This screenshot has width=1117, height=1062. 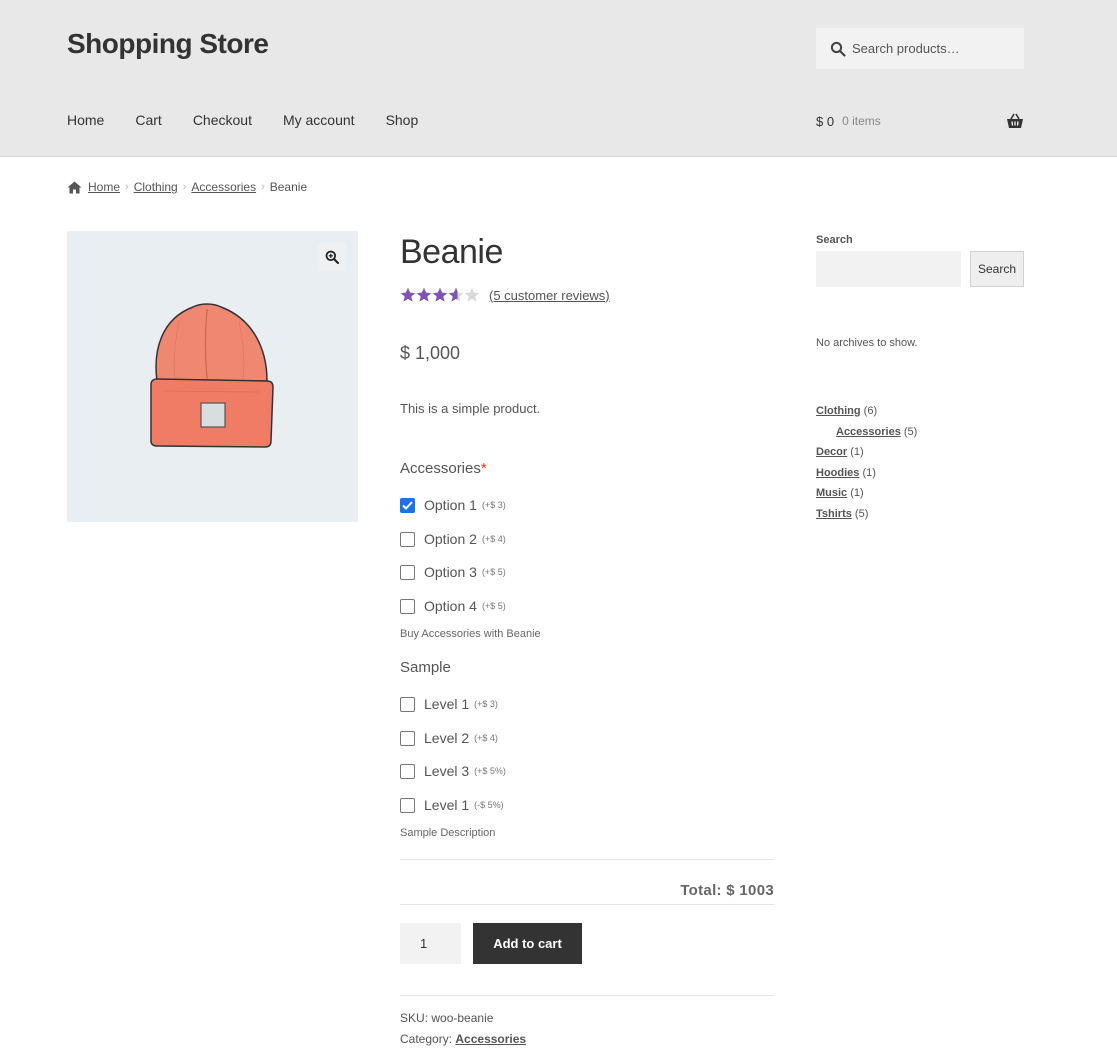 I want to click on sku-label: SKU:, so click(x=414, y=1018).